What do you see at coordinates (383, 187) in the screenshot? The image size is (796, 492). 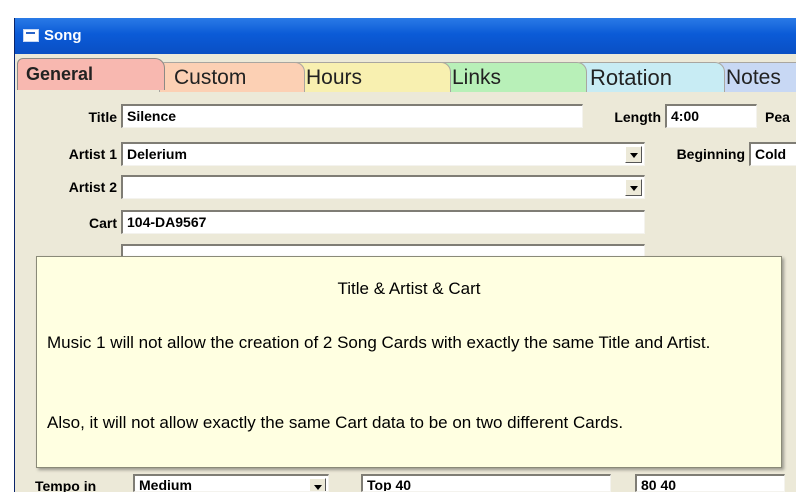 I see `artist2-select` at bounding box center [383, 187].